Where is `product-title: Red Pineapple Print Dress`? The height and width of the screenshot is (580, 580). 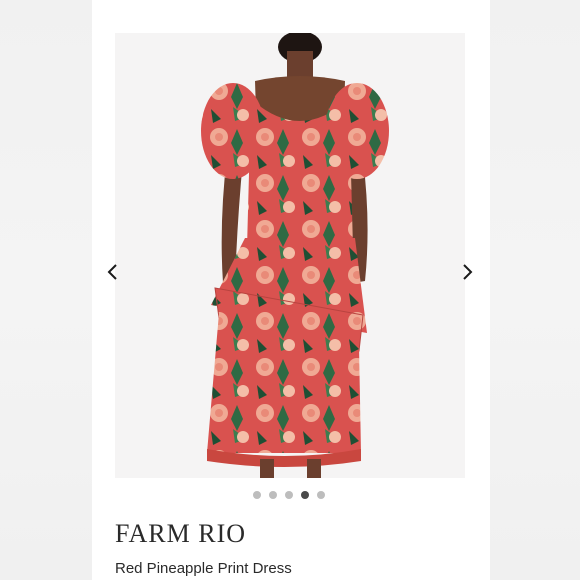
product-title: Red Pineapple Print Dress is located at coordinates (203, 568).